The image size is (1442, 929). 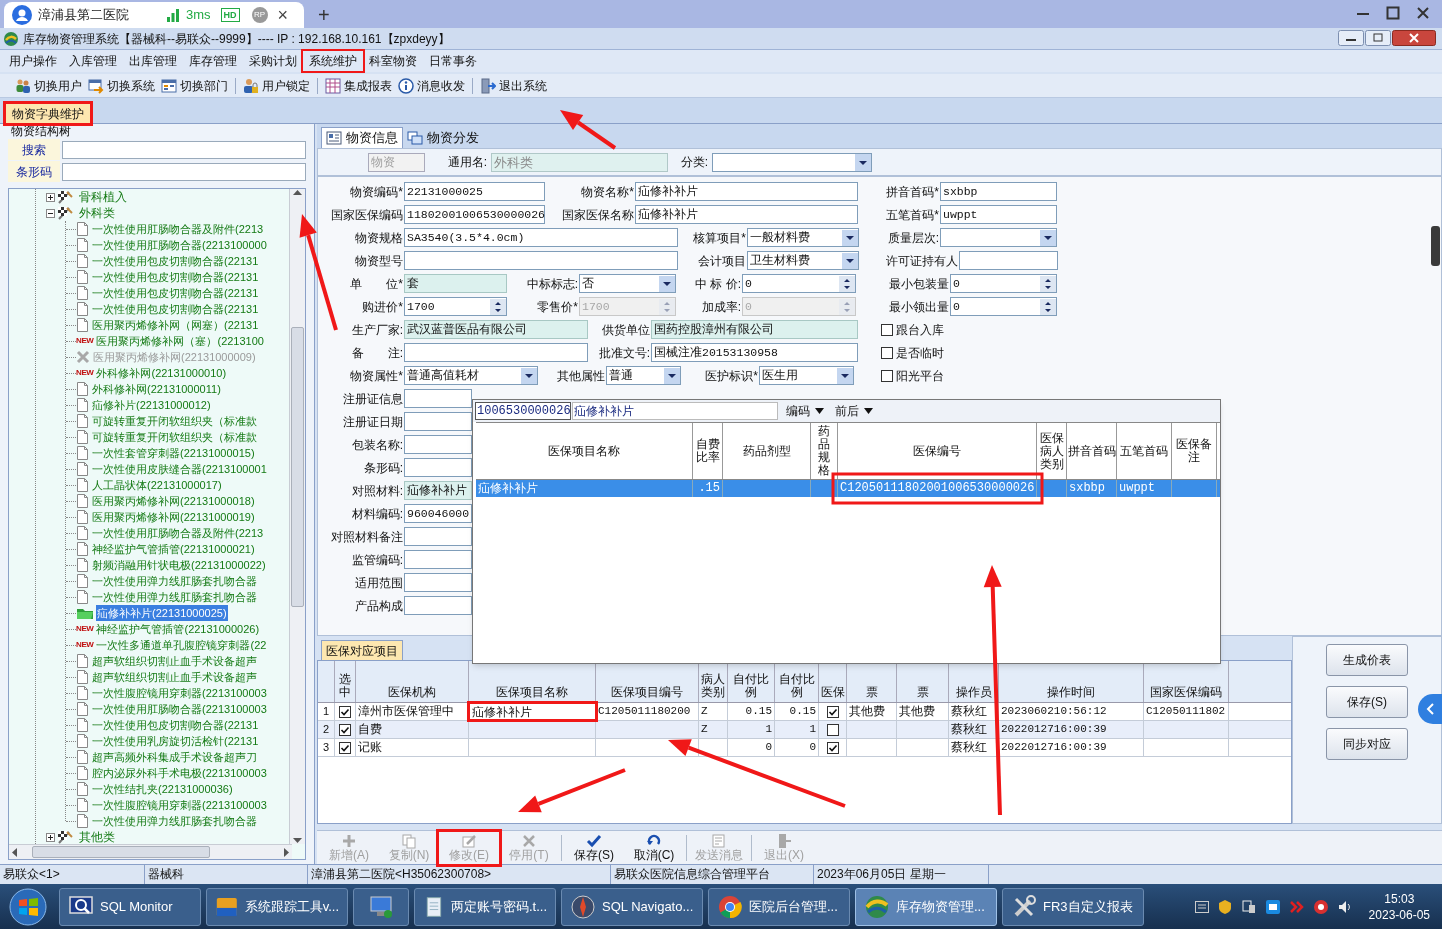 What do you see at coordinates (805, 411) in the screenshot?
I see `dropdown: 编码` at bounding box center [805, 411].